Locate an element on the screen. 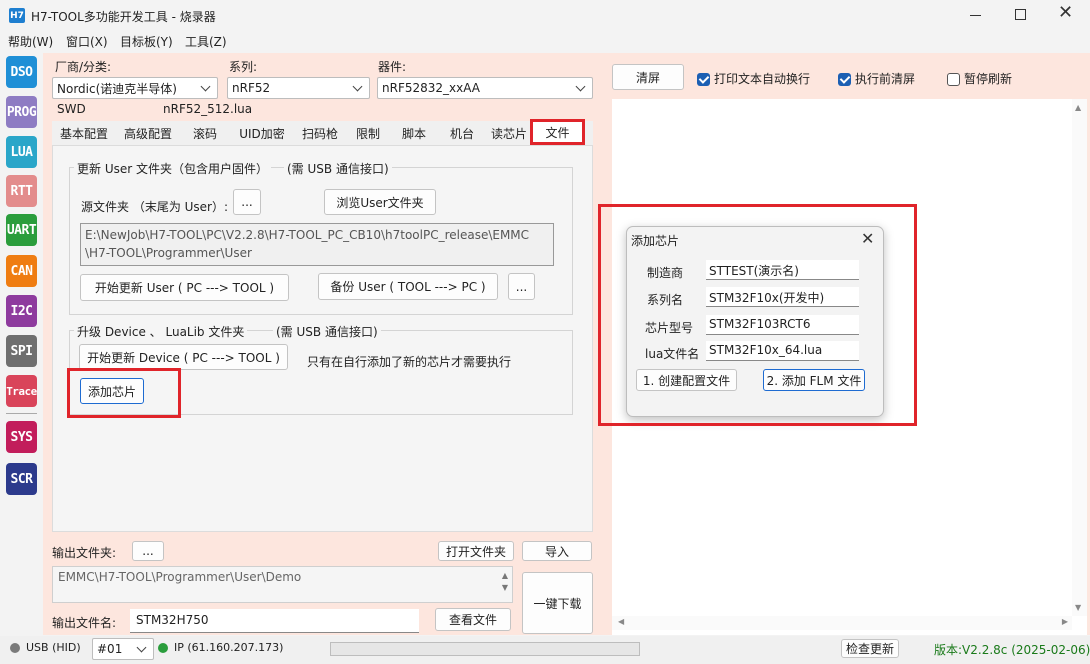 This screenshot has width=1090, height=664. scroll-down-icon: ▼ is located at coordinates (1078, 607).